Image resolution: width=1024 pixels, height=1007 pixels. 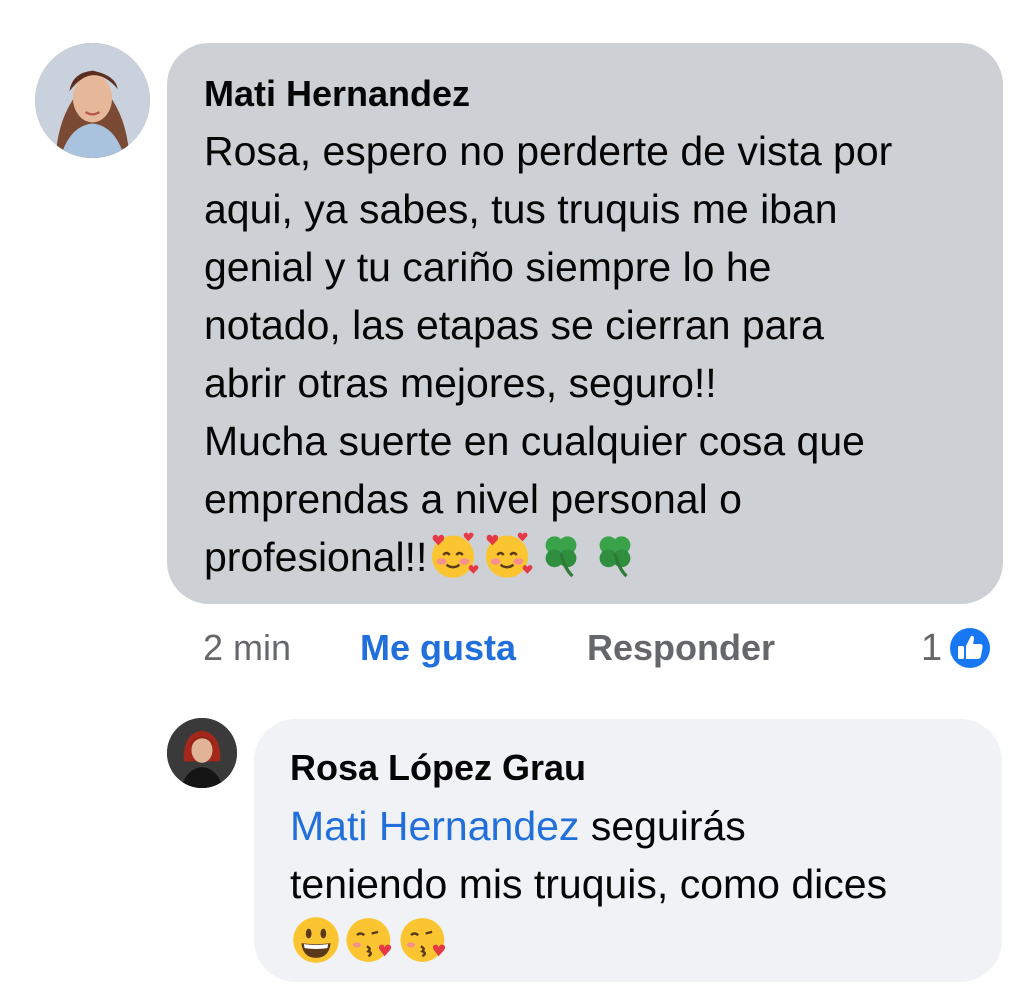 What do you see at coordinates (337, 94) in the screenshot?
I see `comment-author: Mati Hernandez` at bounding box center [337, 94].